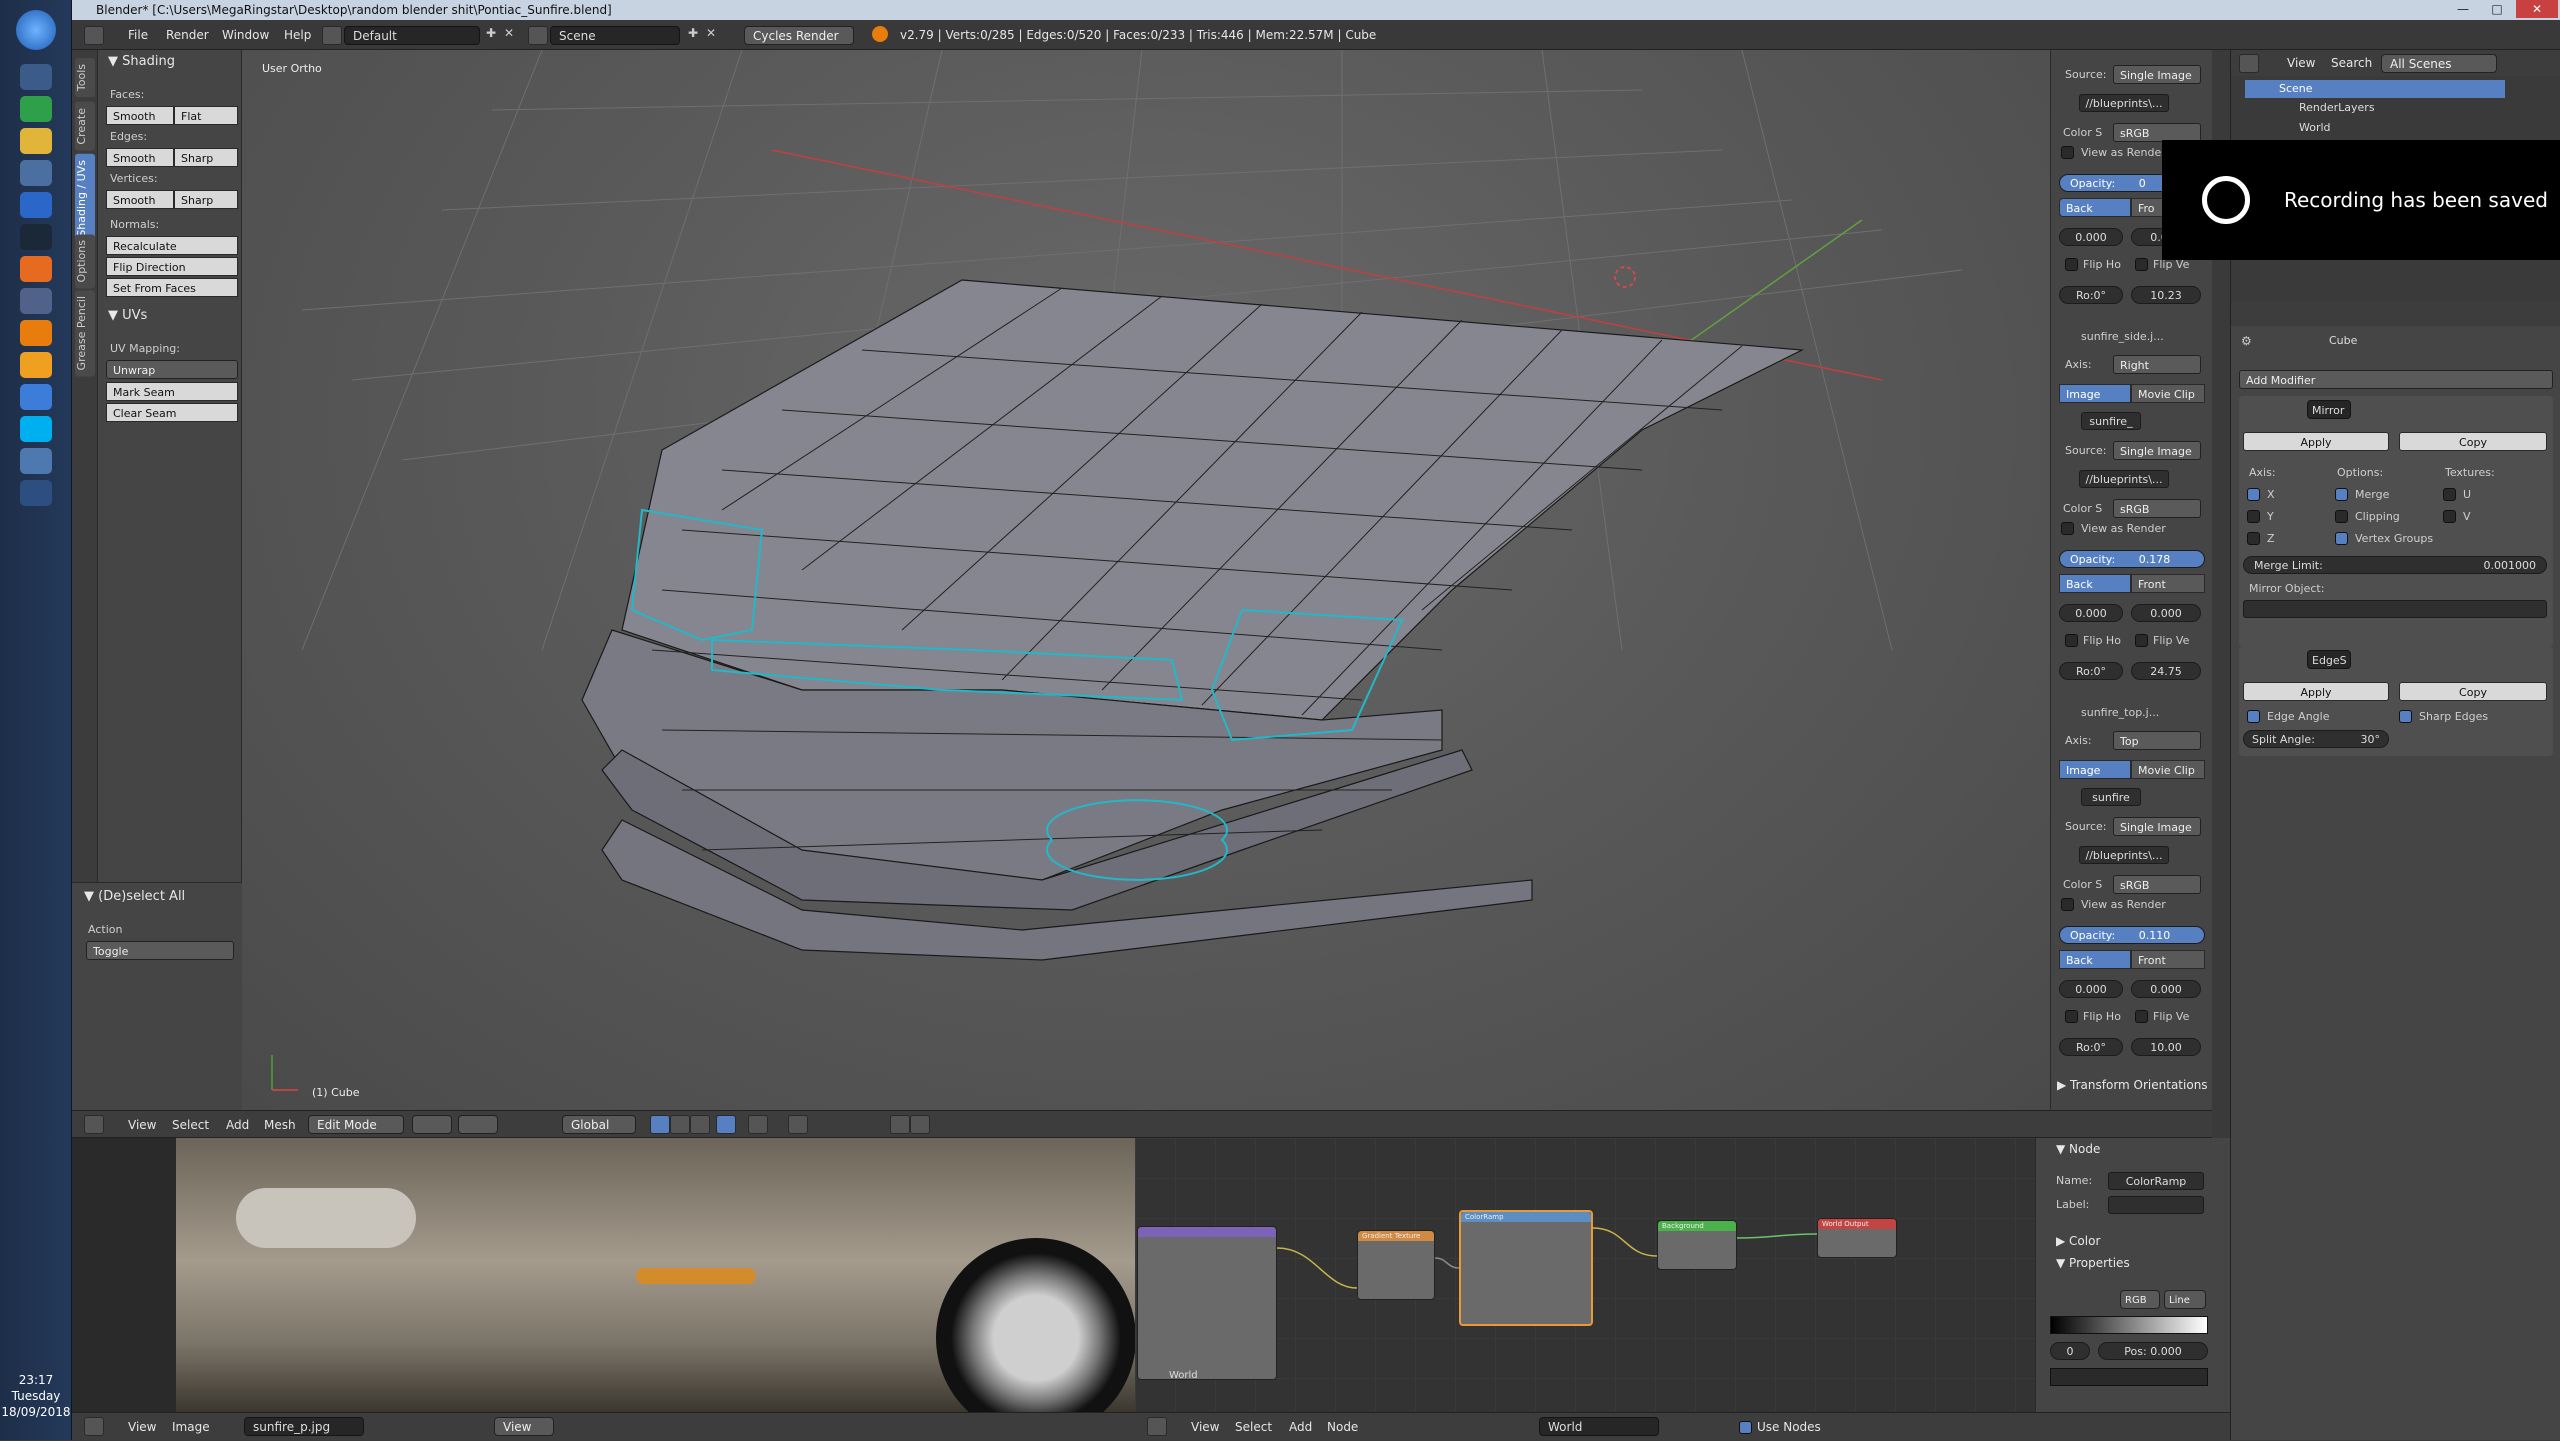  I want to click on ramp-position-field: Pos: 0.000, so click(2153, 1351).